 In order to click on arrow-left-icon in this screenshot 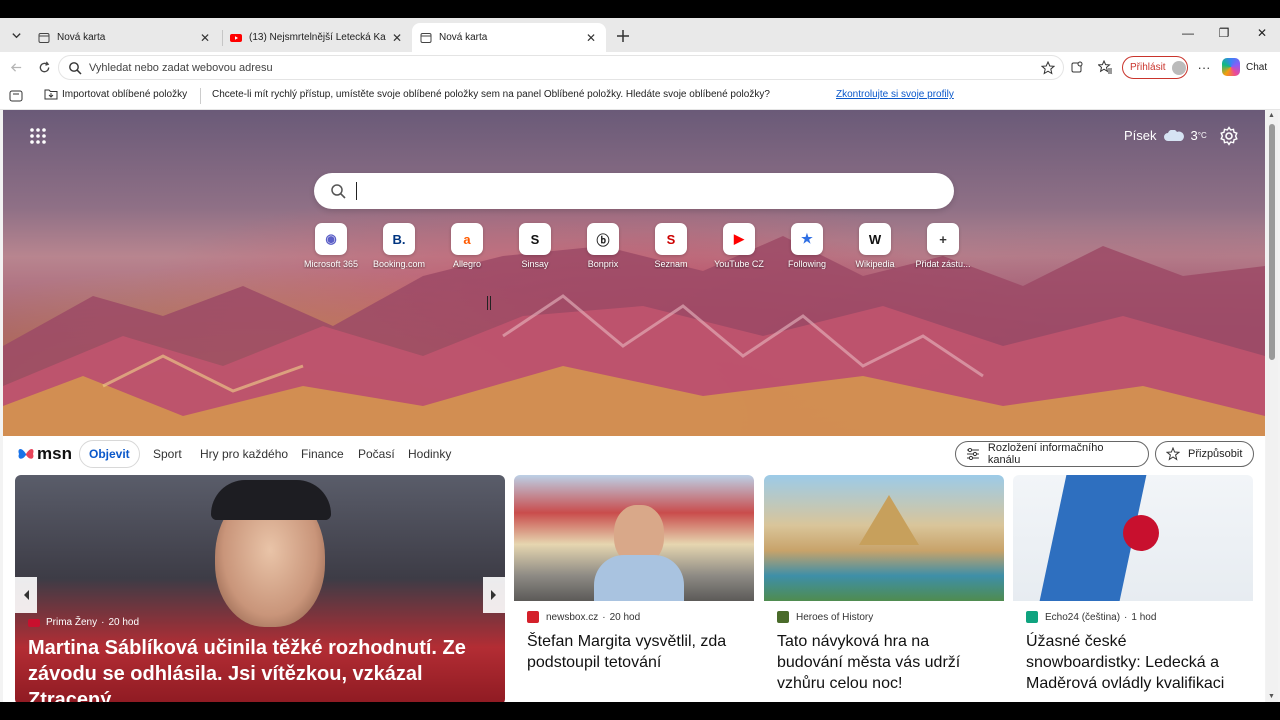, I will do `click(15, 67)`.